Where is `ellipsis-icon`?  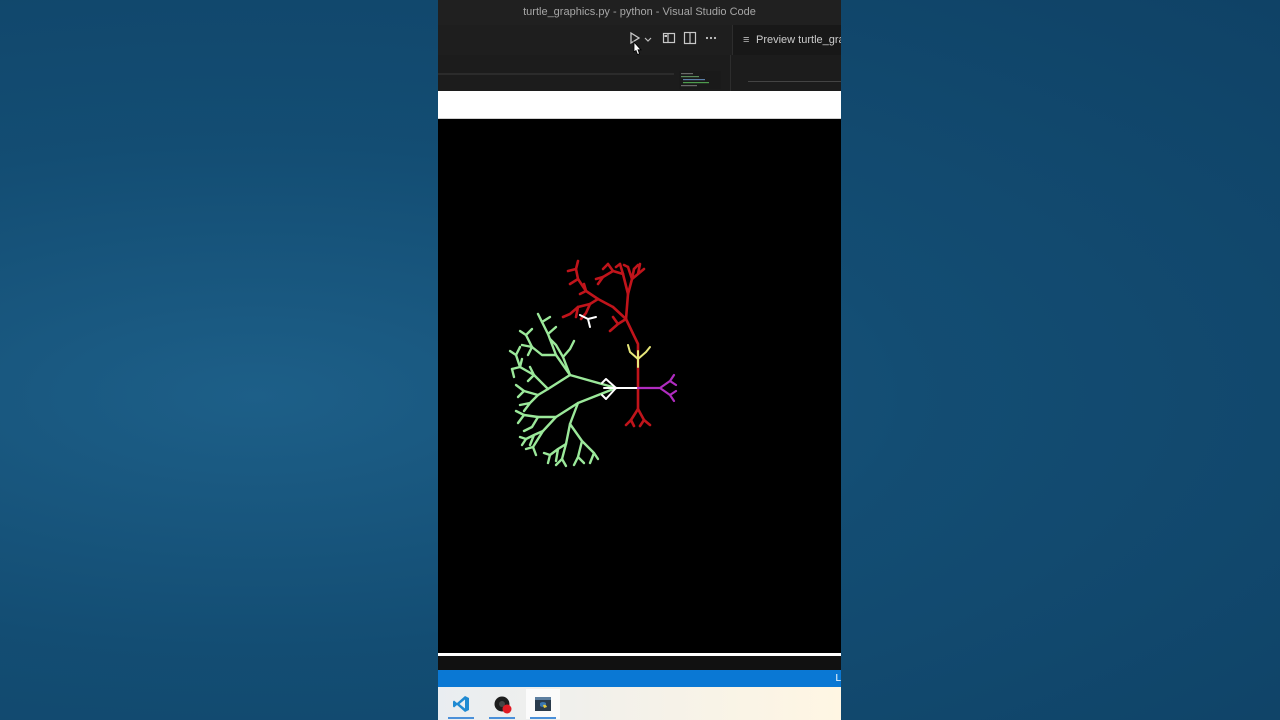
ellipsis-icon is located at coordinates (711, 40).